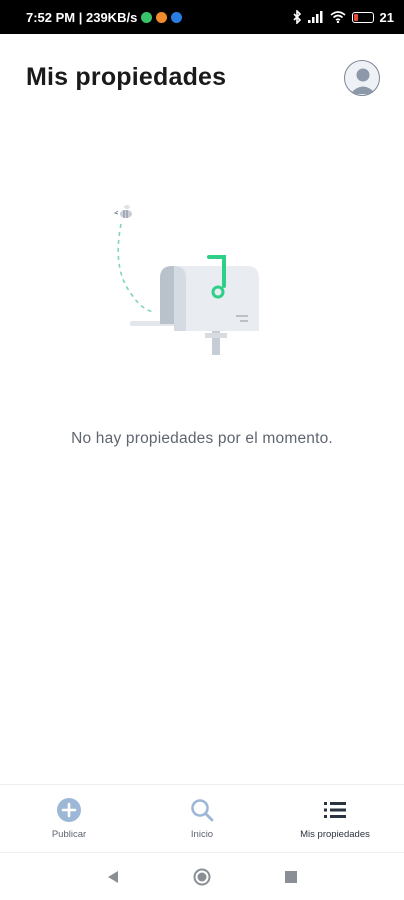  What do you see at coordinates (202, 834) in the screenshot?
I see `nav-label-inicio: Inicio` at bounding box center [202, 834].